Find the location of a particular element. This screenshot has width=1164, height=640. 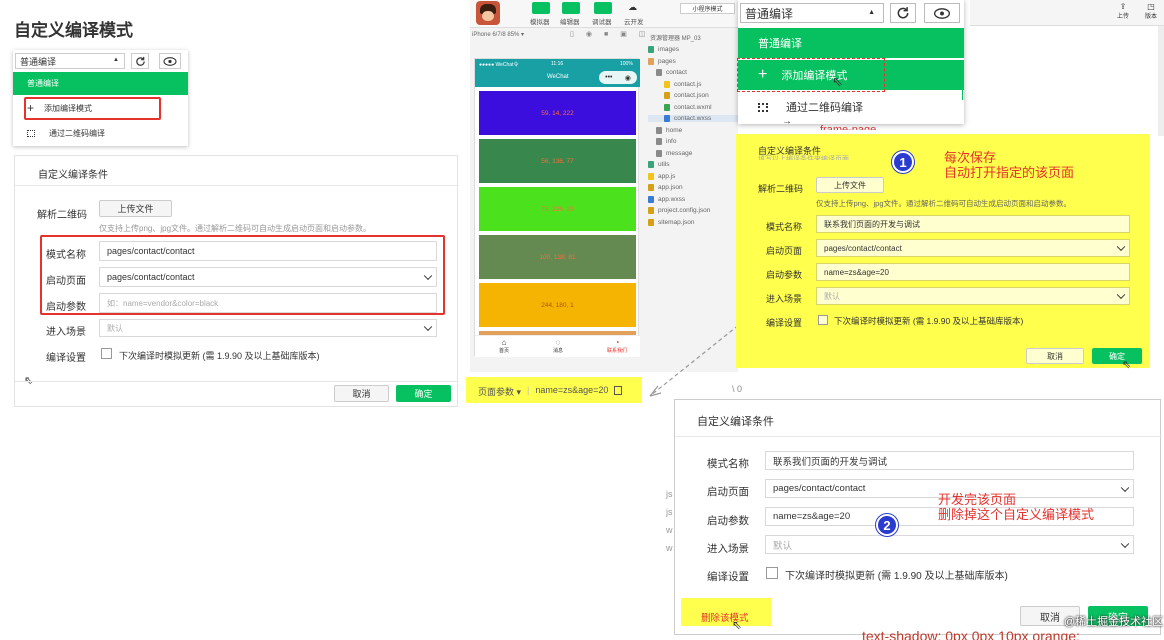

color-block-label: 56, 136, 77 is located at coordinates (557, 161).